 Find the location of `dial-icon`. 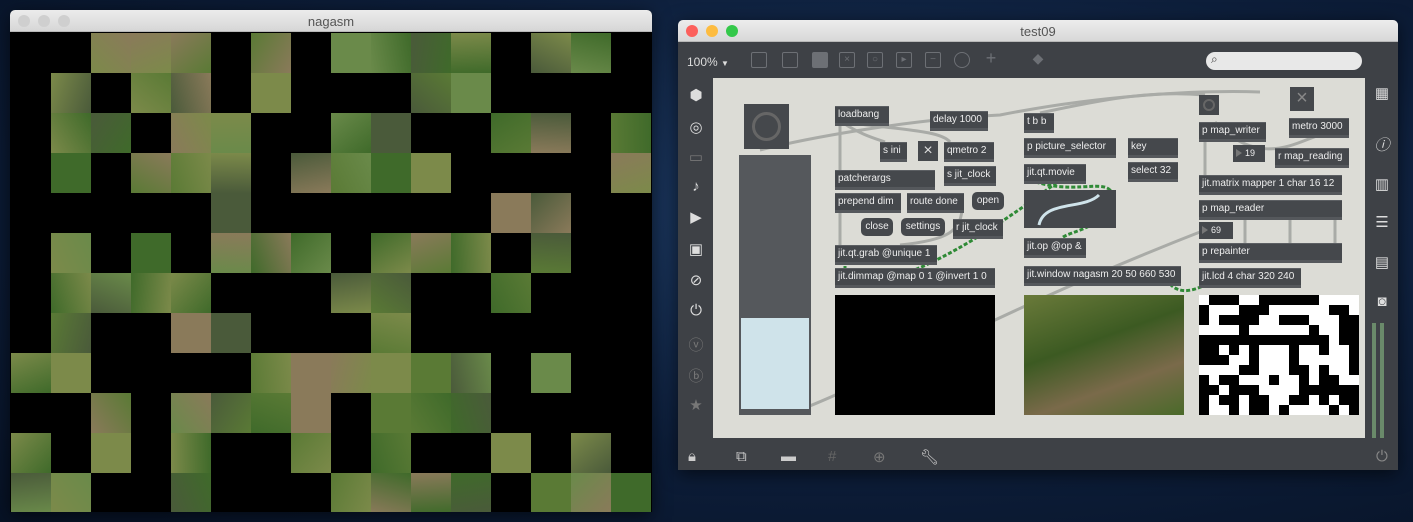

dial-icon is located at coordinates (962, 60).